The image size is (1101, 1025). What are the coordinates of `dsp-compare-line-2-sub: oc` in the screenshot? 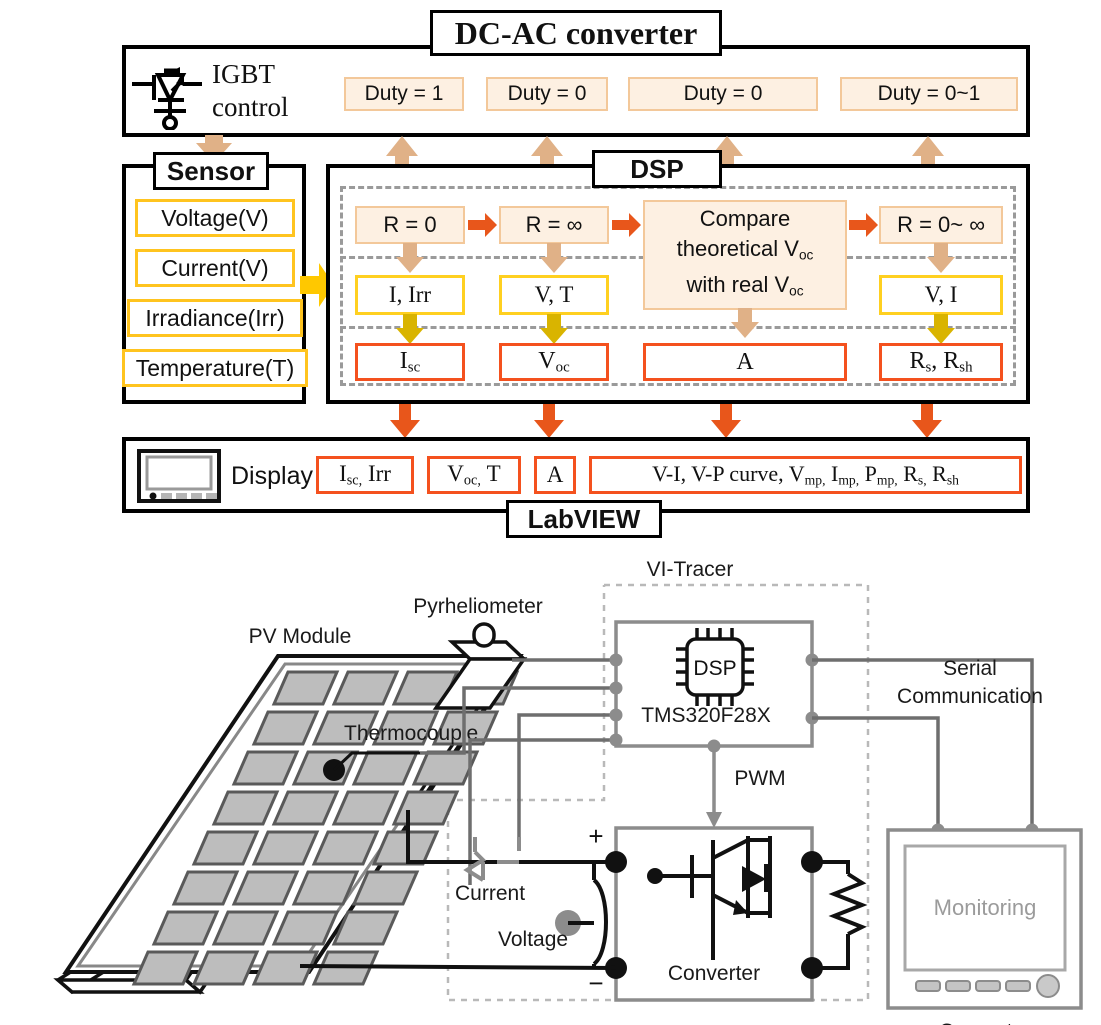 It's located at (806, 254).